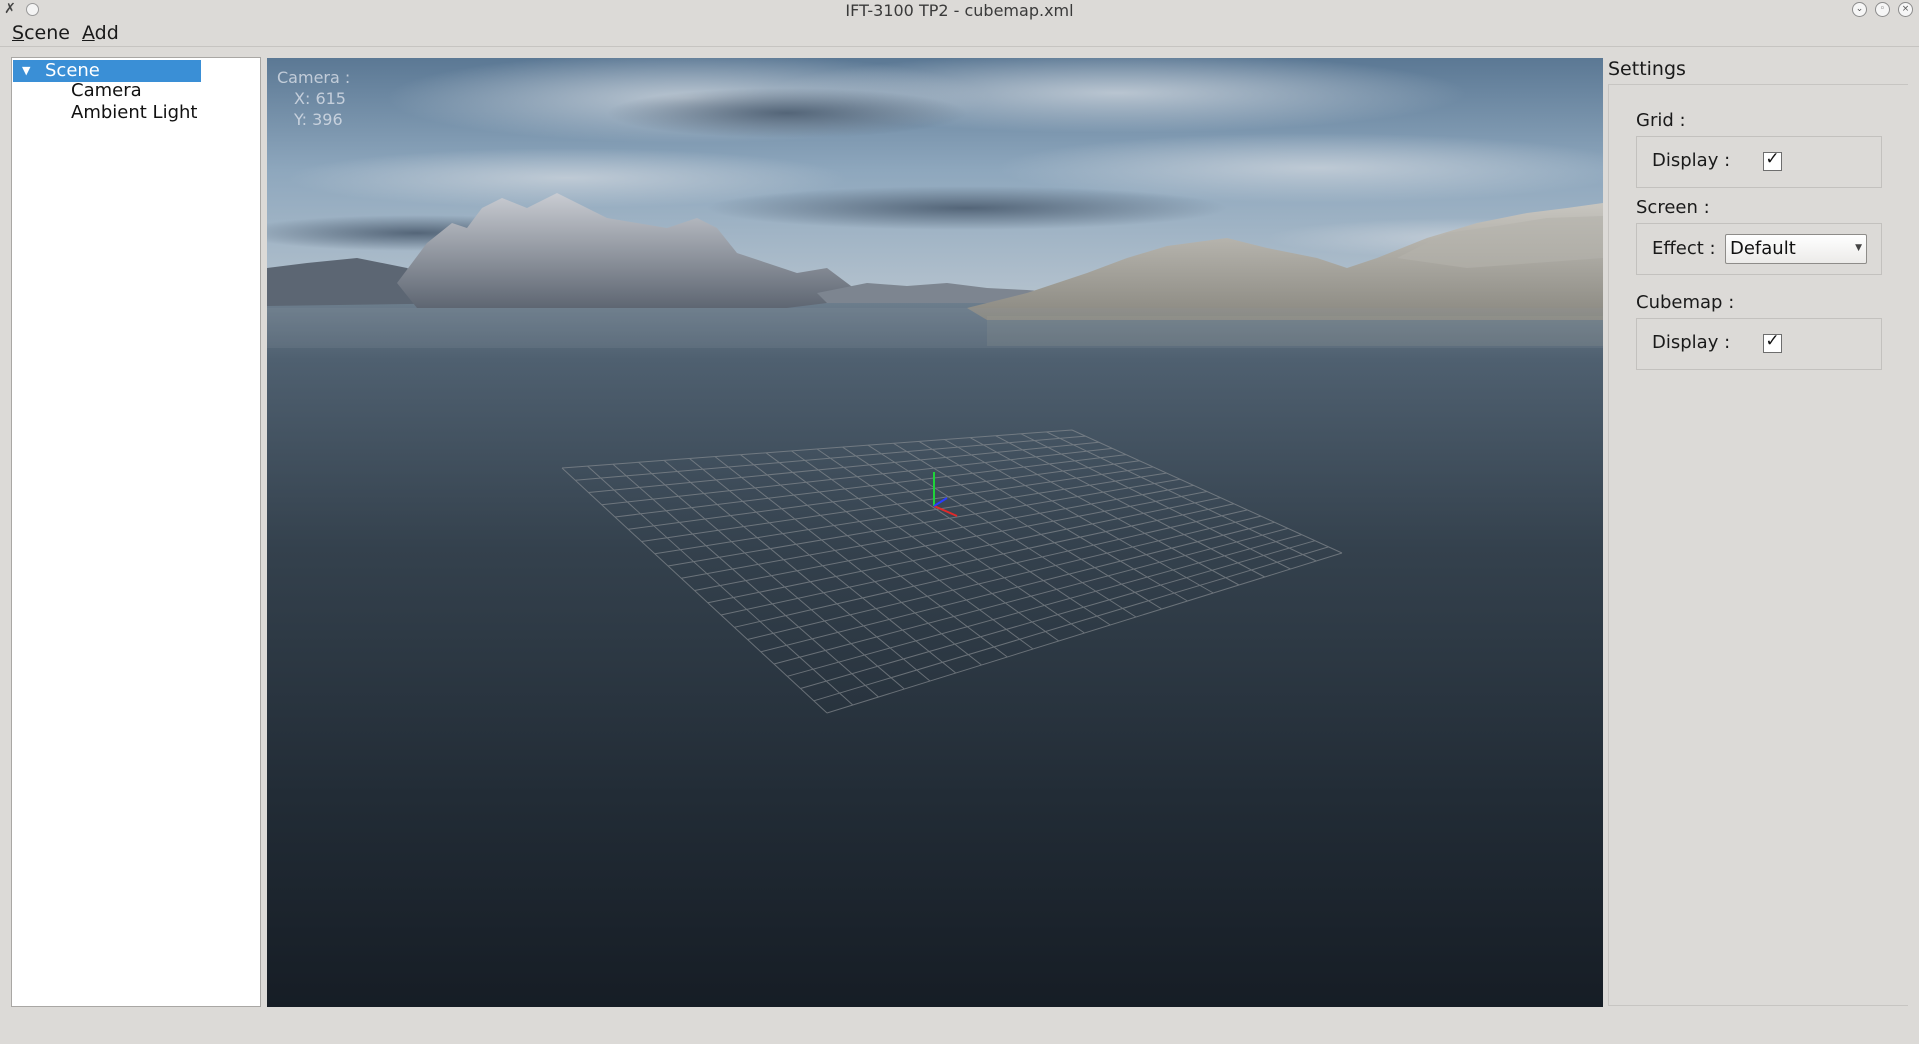 The width and height of the screenshot is (1919, 1044). What do you see at coordinates (26, 71) in the screenshot?
I see `expand-arrow-icon: ▼` at bounding box center [26, 71].